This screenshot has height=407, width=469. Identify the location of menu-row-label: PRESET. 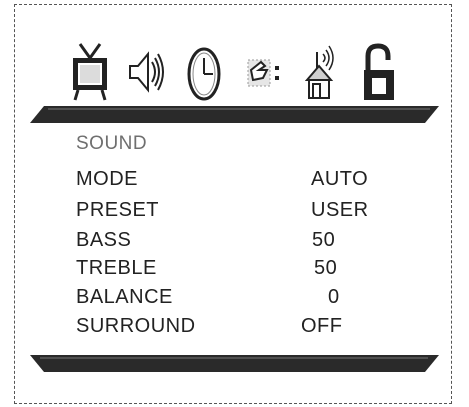
(118, 210).